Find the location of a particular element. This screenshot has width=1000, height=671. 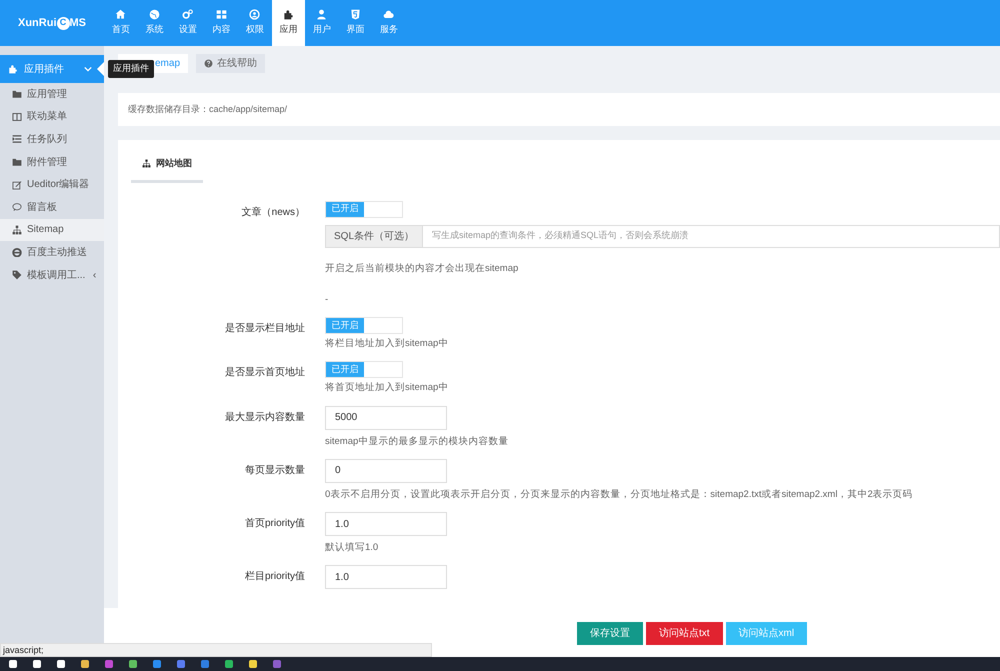

help-text: 0表示不启用分页，设置此项表示开启分页，分页来显示的内容数量，分页地址格式是：sitemap2.txt或者sitemap2.xml，其中2表示页码 is located at coordinates (619, 495).